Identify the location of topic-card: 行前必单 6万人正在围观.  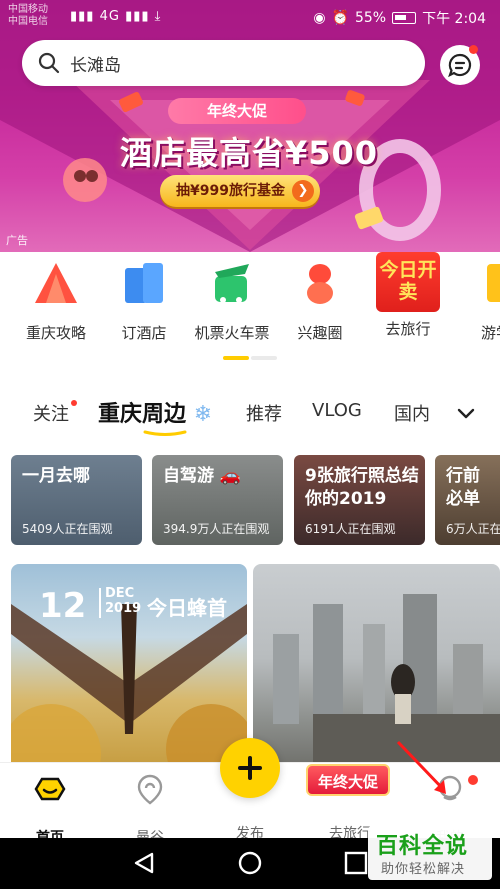
(467, 500).